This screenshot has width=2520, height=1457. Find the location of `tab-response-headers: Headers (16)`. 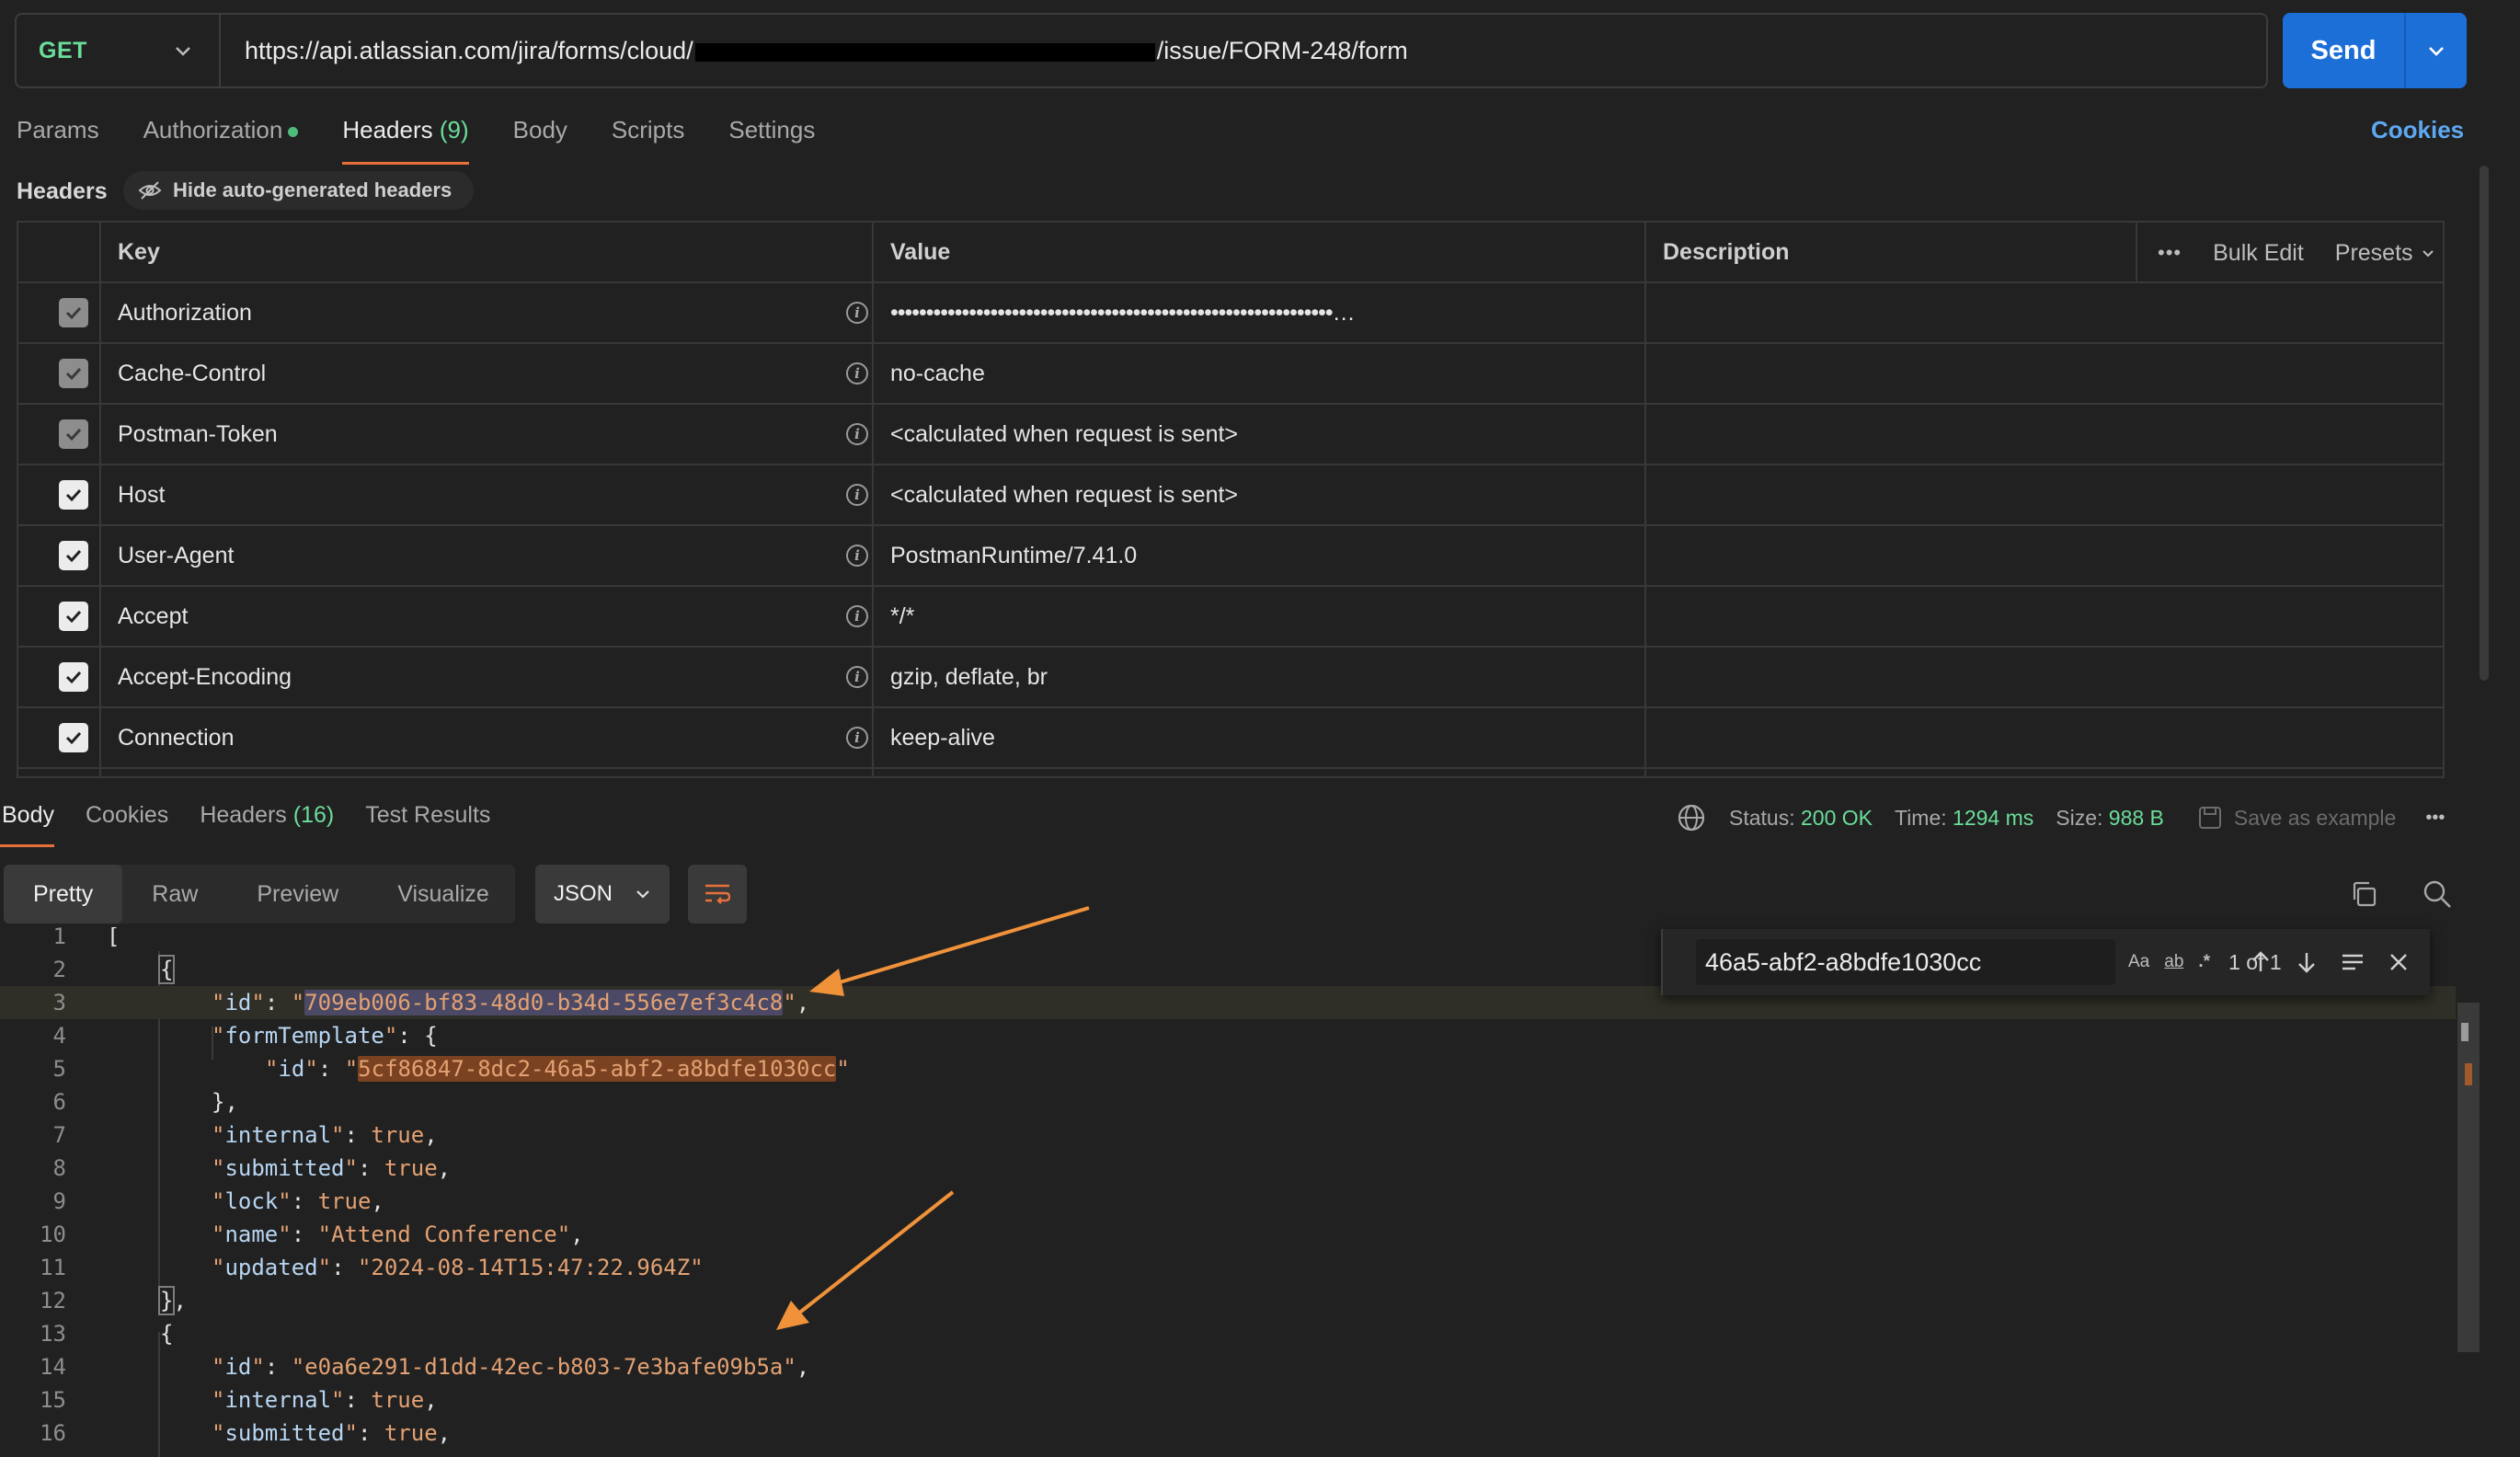

tab-response-headers: Headers (16) is located at coordinates (266, 824).